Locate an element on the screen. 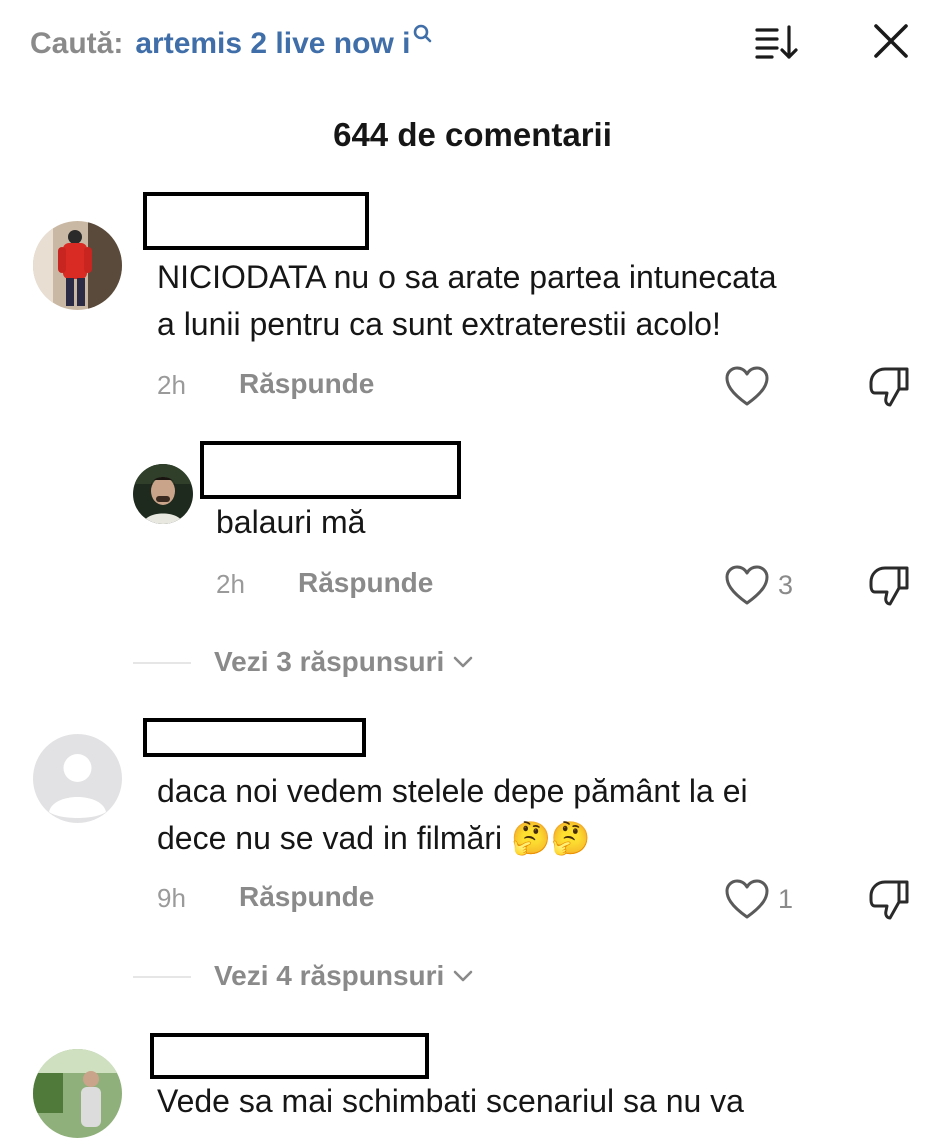 The width and height of the screenshot is (945, 1138). like-count: 3 is located at coordinates (786, 585).